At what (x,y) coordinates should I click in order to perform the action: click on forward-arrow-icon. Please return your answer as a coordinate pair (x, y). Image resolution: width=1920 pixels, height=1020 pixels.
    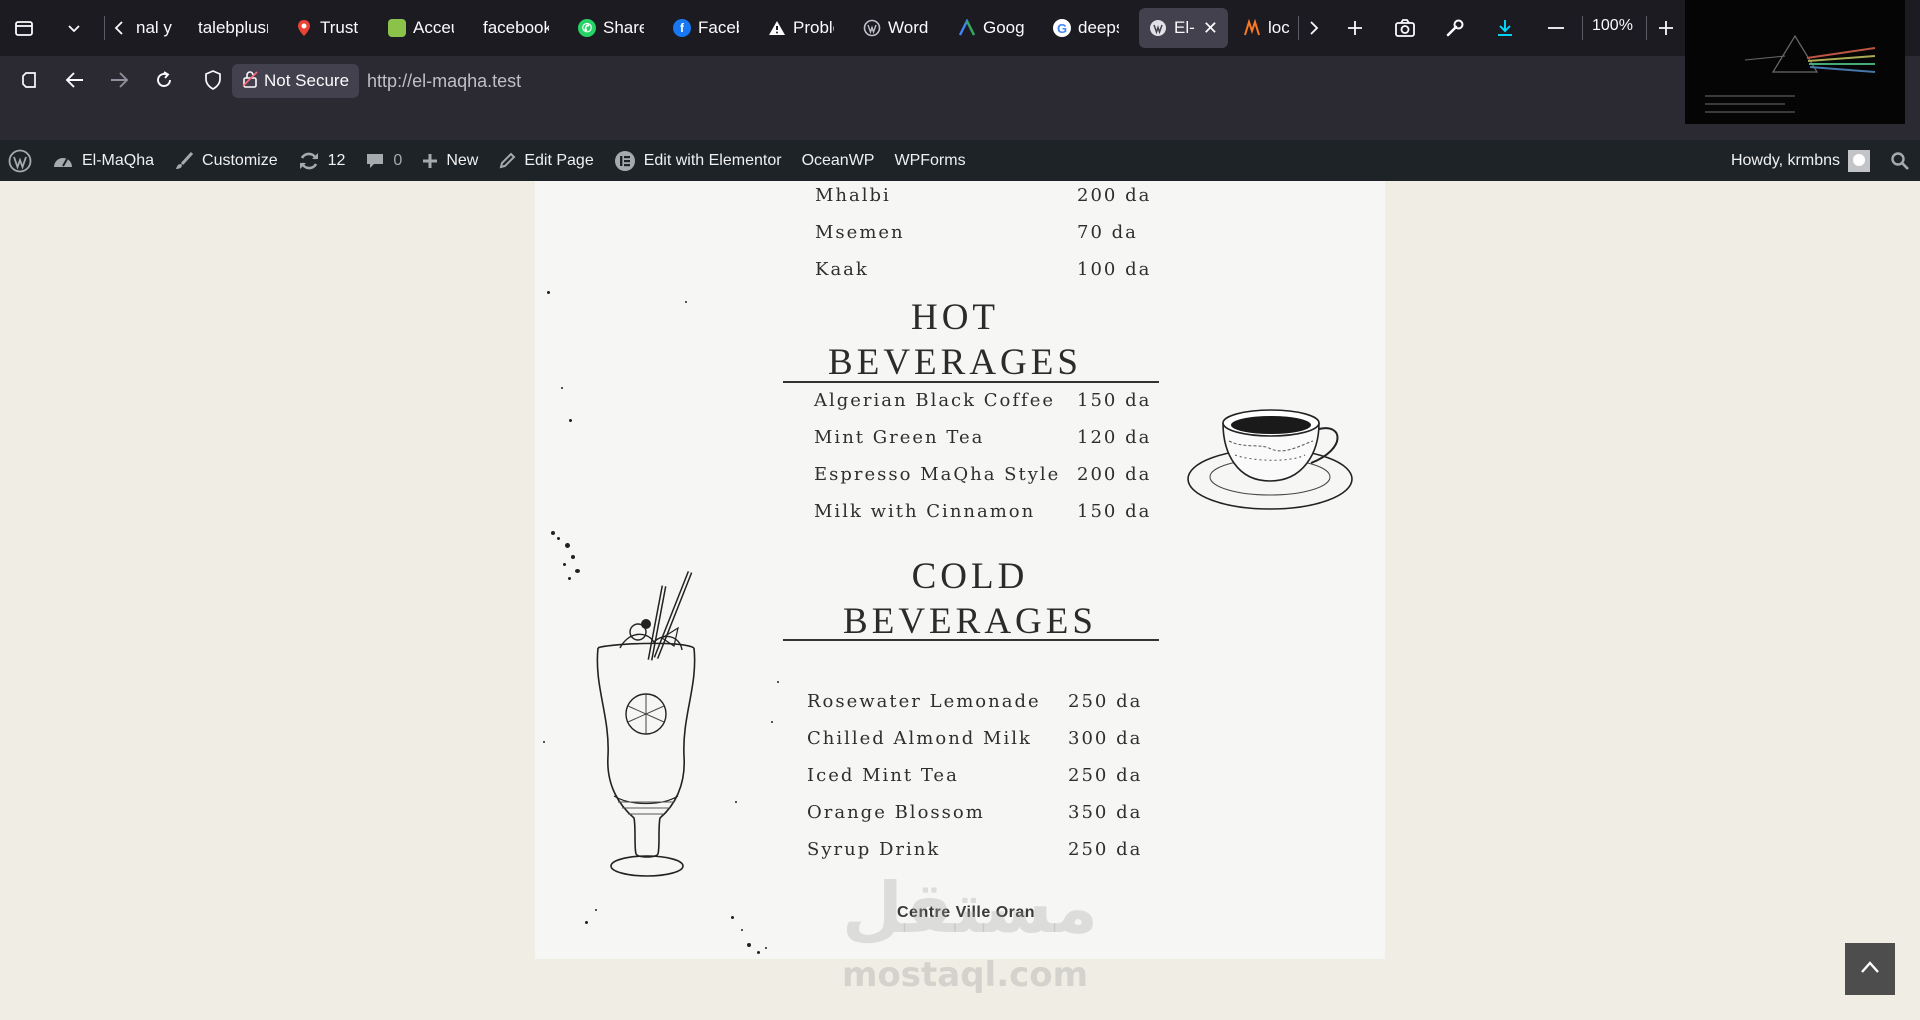
    Looking at the image, I should click on (119, 80).